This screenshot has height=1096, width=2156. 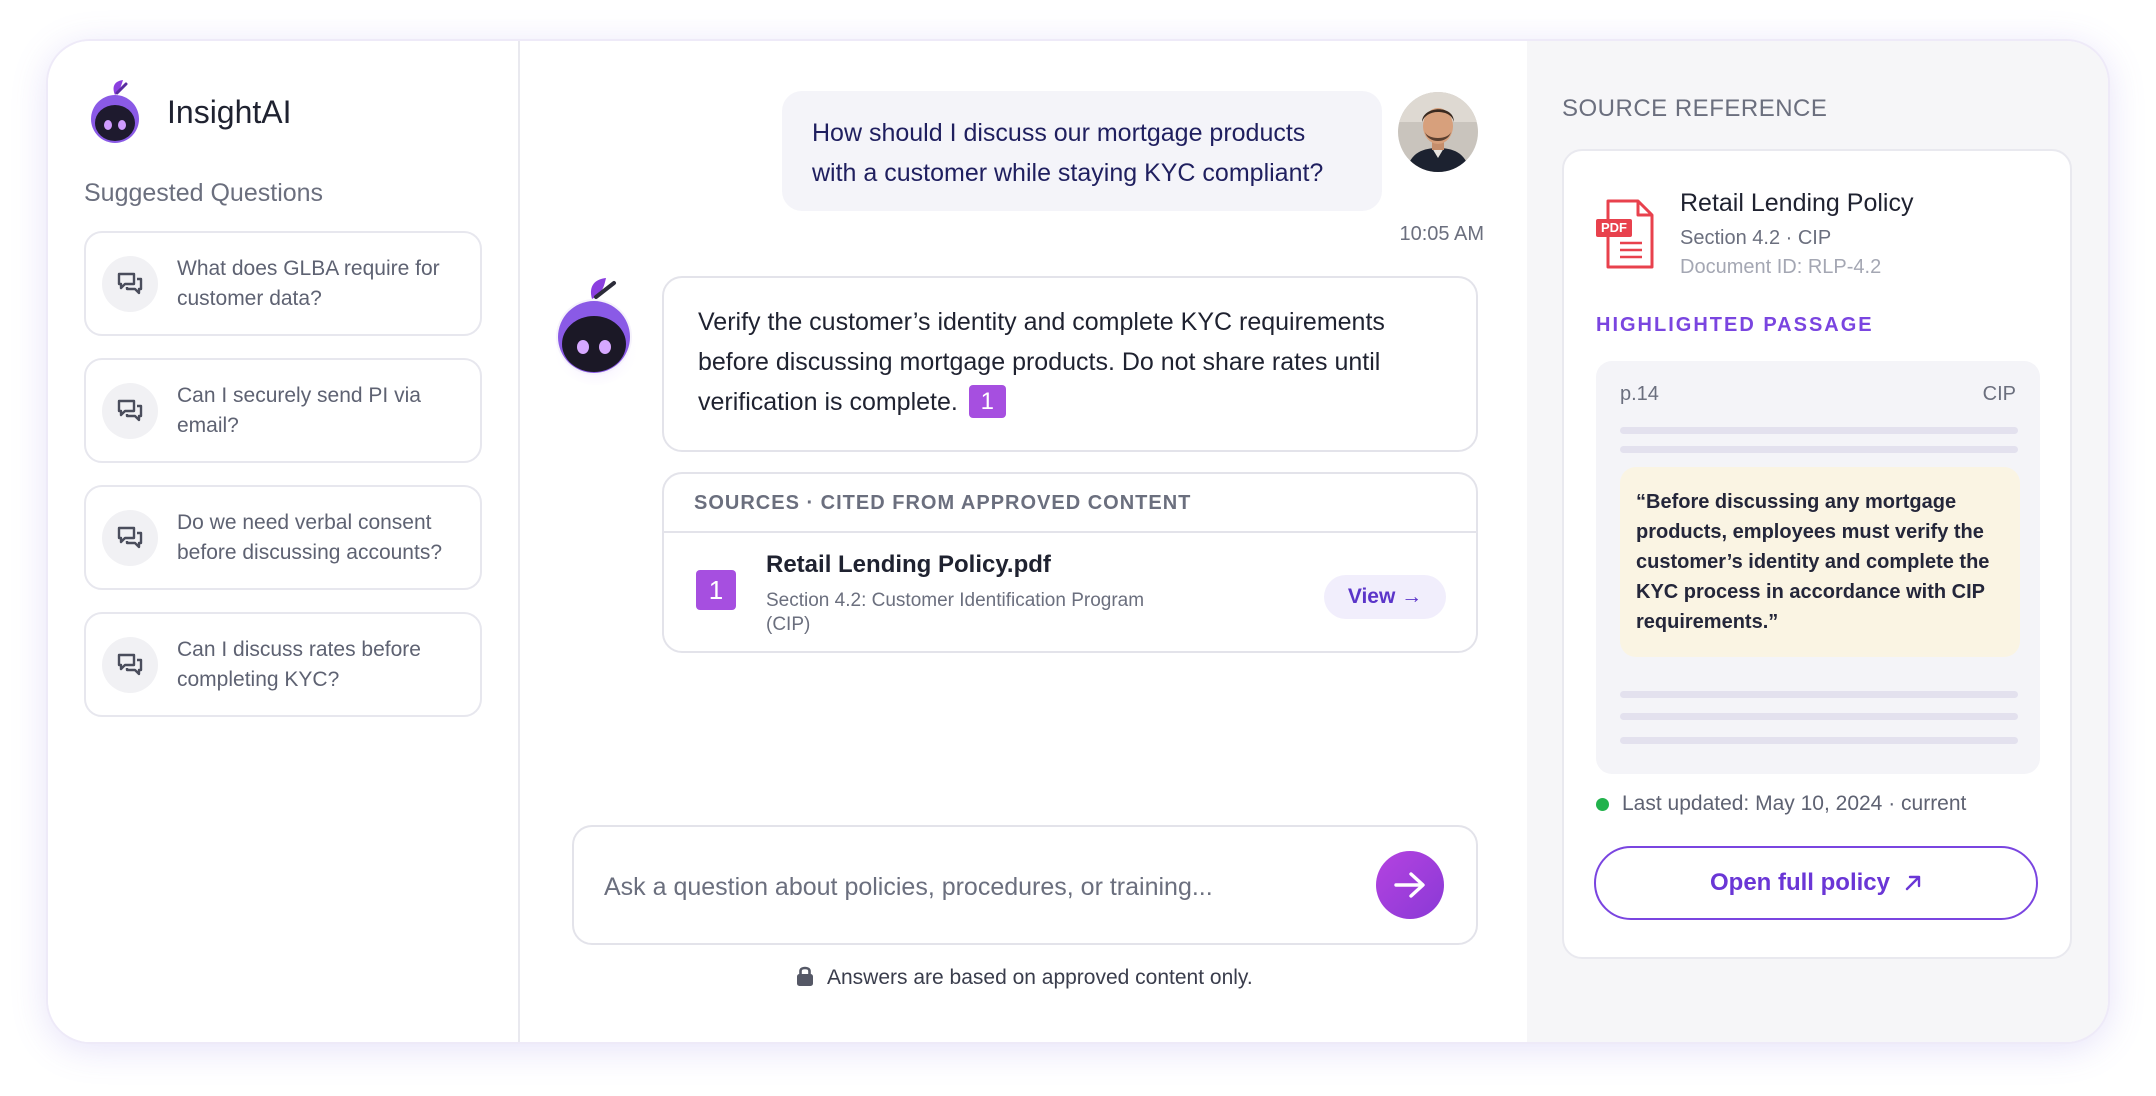 I want to click on bot-avatar-icon, so click(x=596, y=331).